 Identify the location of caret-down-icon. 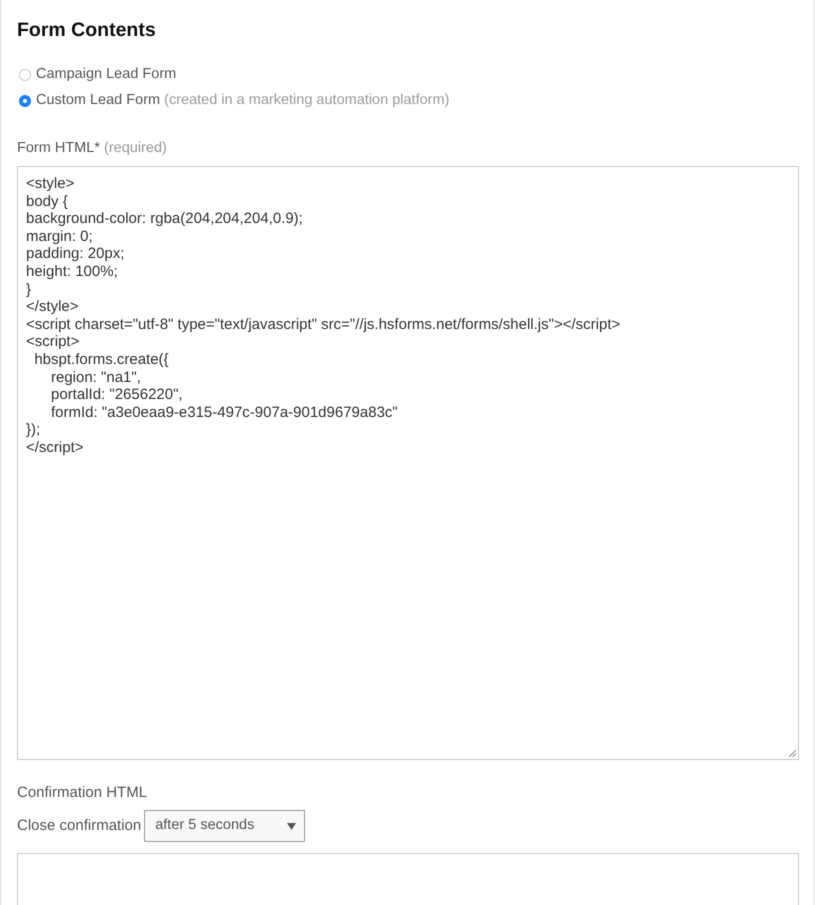
(291, 826).